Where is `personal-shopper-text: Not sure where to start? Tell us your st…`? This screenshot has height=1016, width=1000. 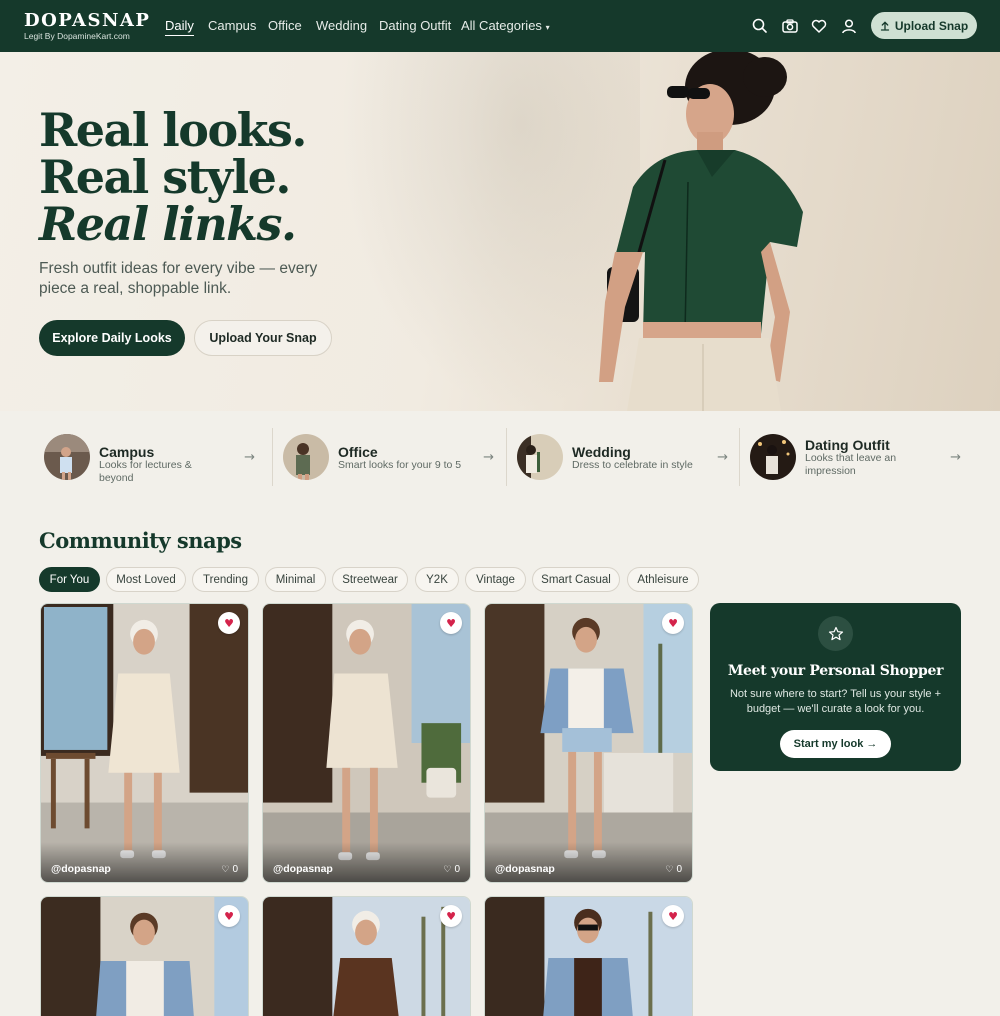
personal-shopper-text: Not sure where to start? Tell us your st… is located at coordinates (835, 701).